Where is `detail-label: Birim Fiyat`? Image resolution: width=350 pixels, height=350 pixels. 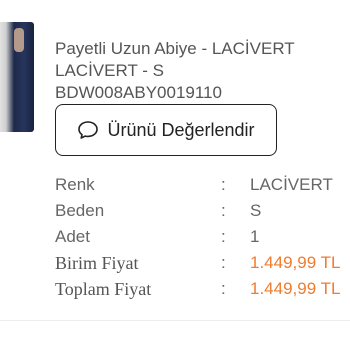
detail-label: Birim Fiyat is located at coordinates (97, 263).